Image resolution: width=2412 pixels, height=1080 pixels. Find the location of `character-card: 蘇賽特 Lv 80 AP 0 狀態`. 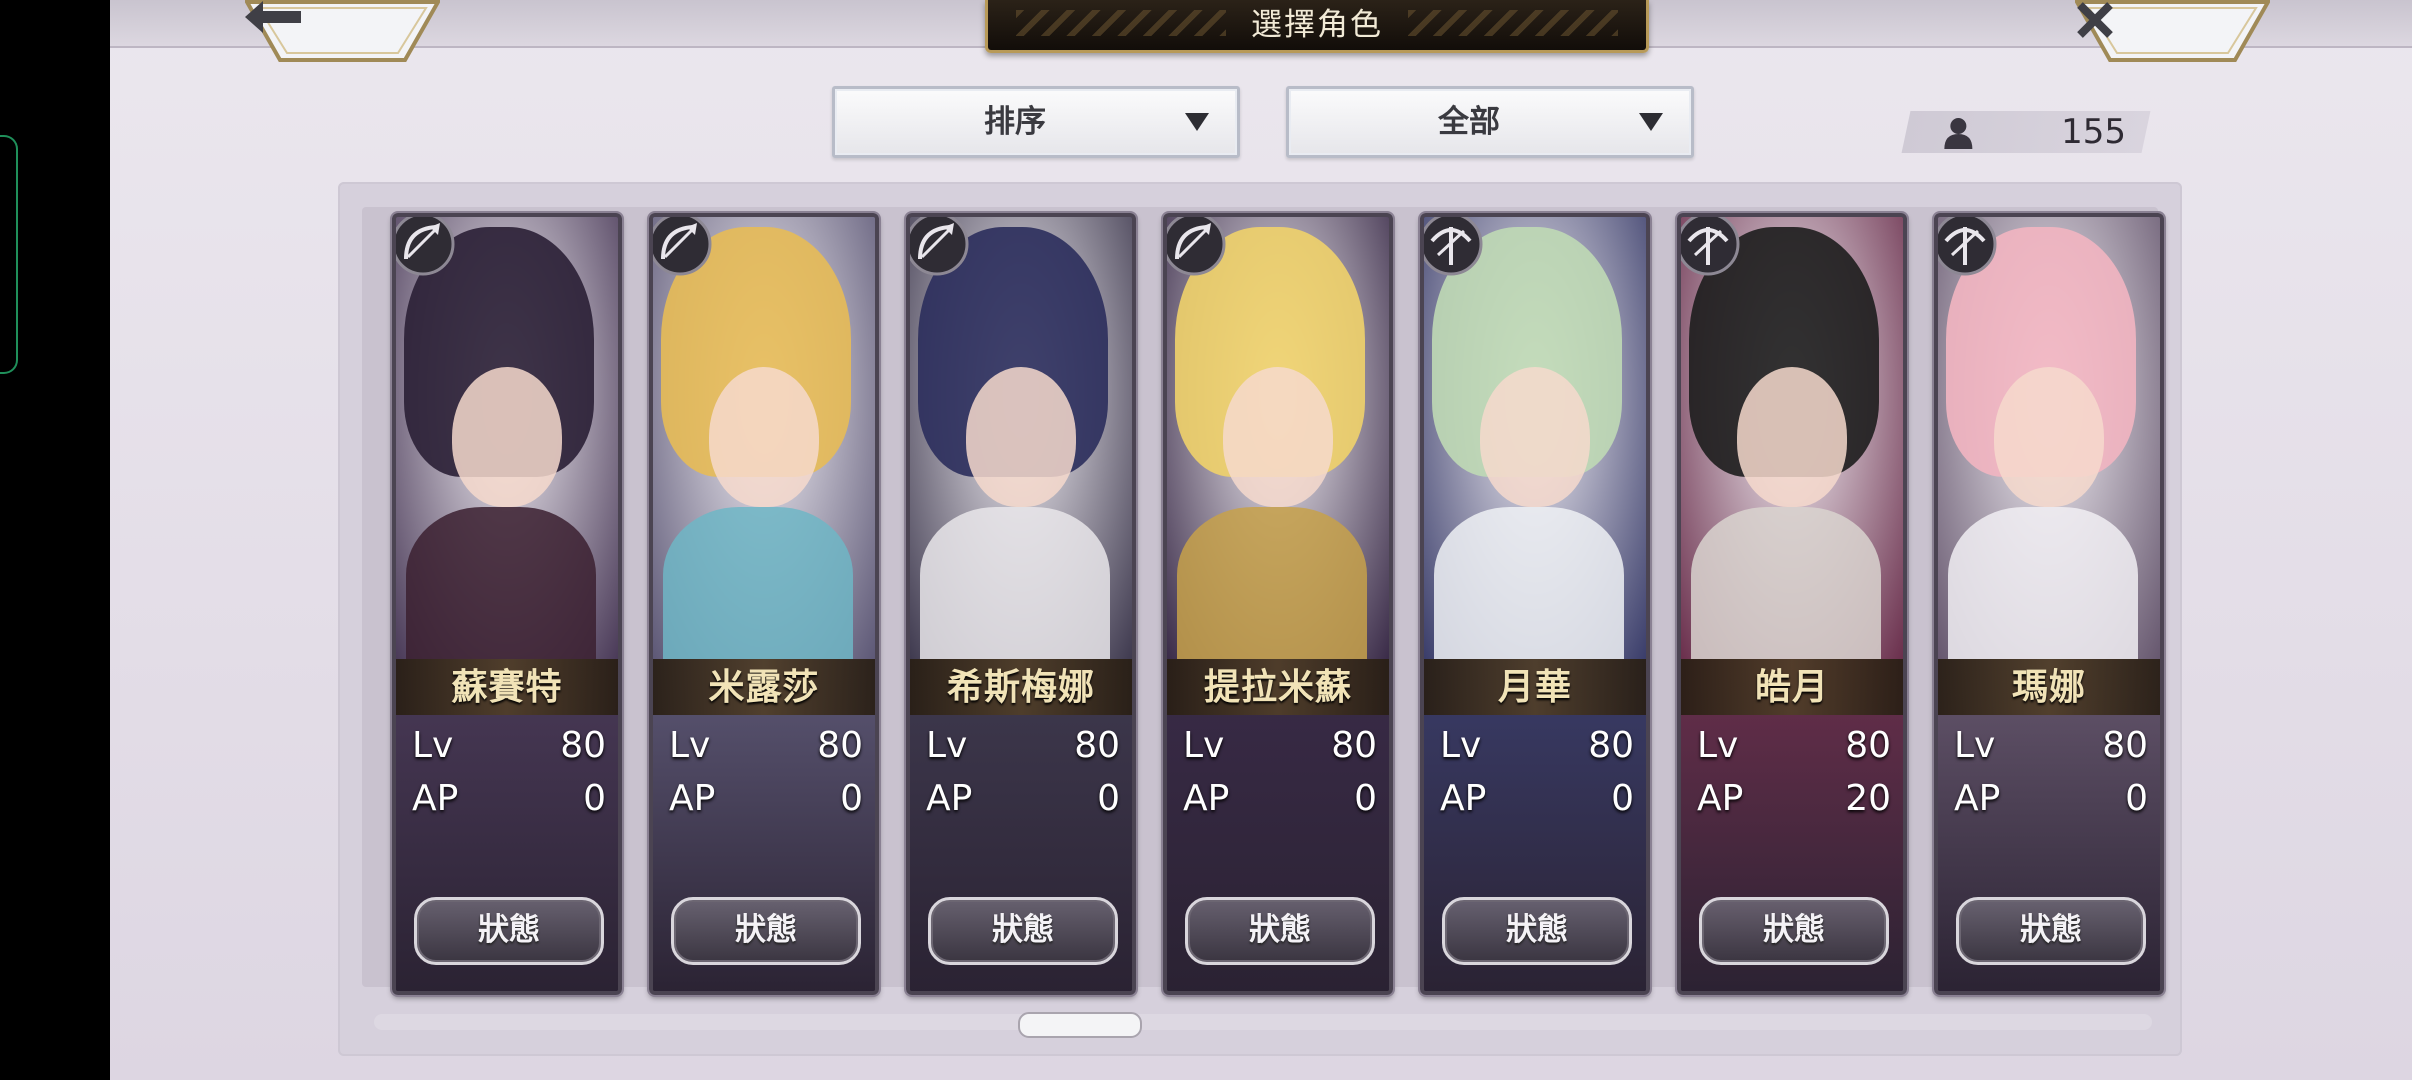

character-card: 蘇賽特 Lv 80 AP 0 狀態 is located at coordinates (507, 604).